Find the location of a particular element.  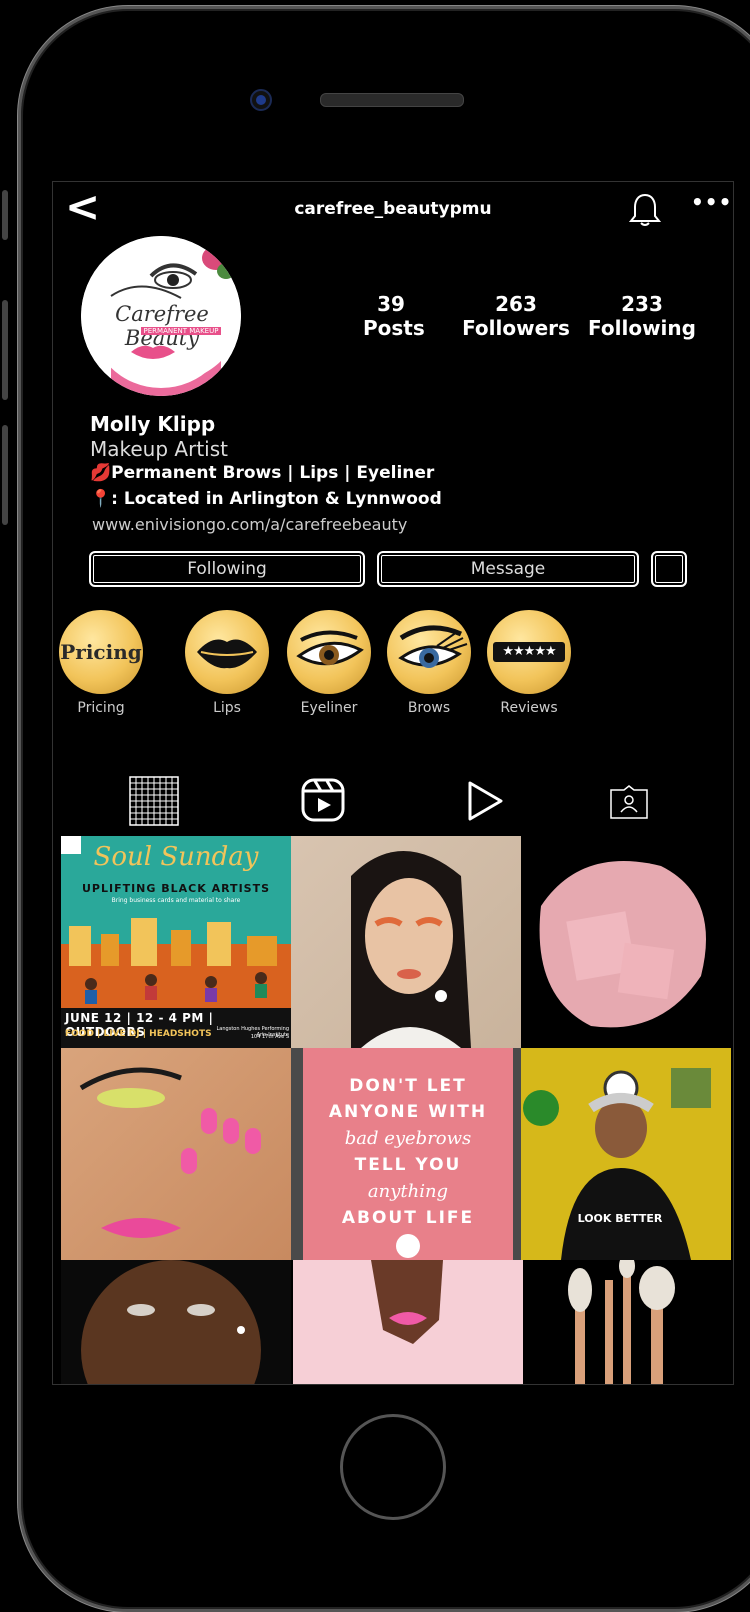

post-pink-lips-paper is located at coordinates (408, 1322).